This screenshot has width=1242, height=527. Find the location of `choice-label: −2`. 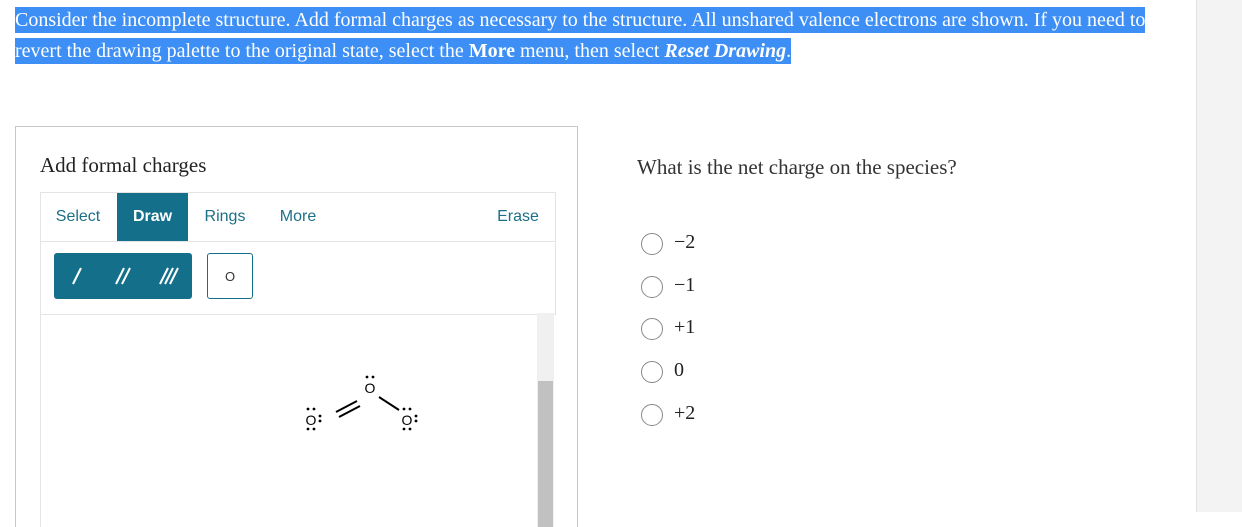

choice-label: −2 is located at coordinates (685, 242).